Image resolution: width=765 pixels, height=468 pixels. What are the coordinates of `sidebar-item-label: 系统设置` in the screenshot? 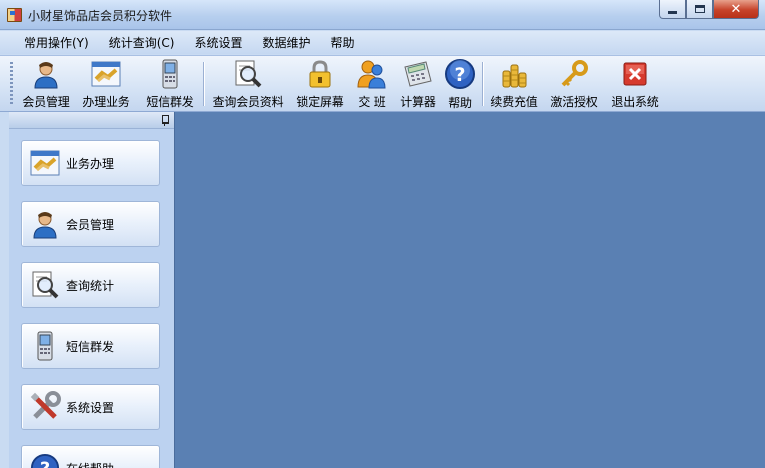 It's located at (90, 407).